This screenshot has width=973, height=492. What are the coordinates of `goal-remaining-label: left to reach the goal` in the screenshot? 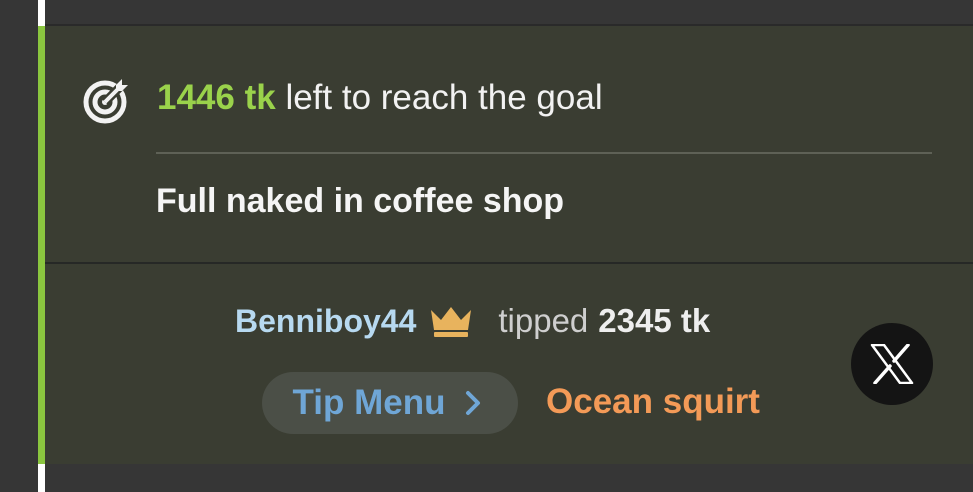 It's located at (439, 97).